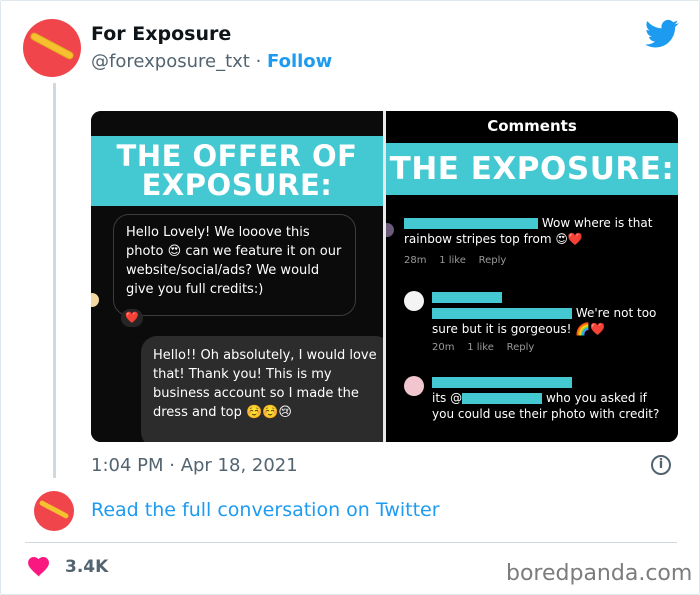  Describe the element at coordinates (661, 465) in the screenshot. I see `info-icon: i` at that location.